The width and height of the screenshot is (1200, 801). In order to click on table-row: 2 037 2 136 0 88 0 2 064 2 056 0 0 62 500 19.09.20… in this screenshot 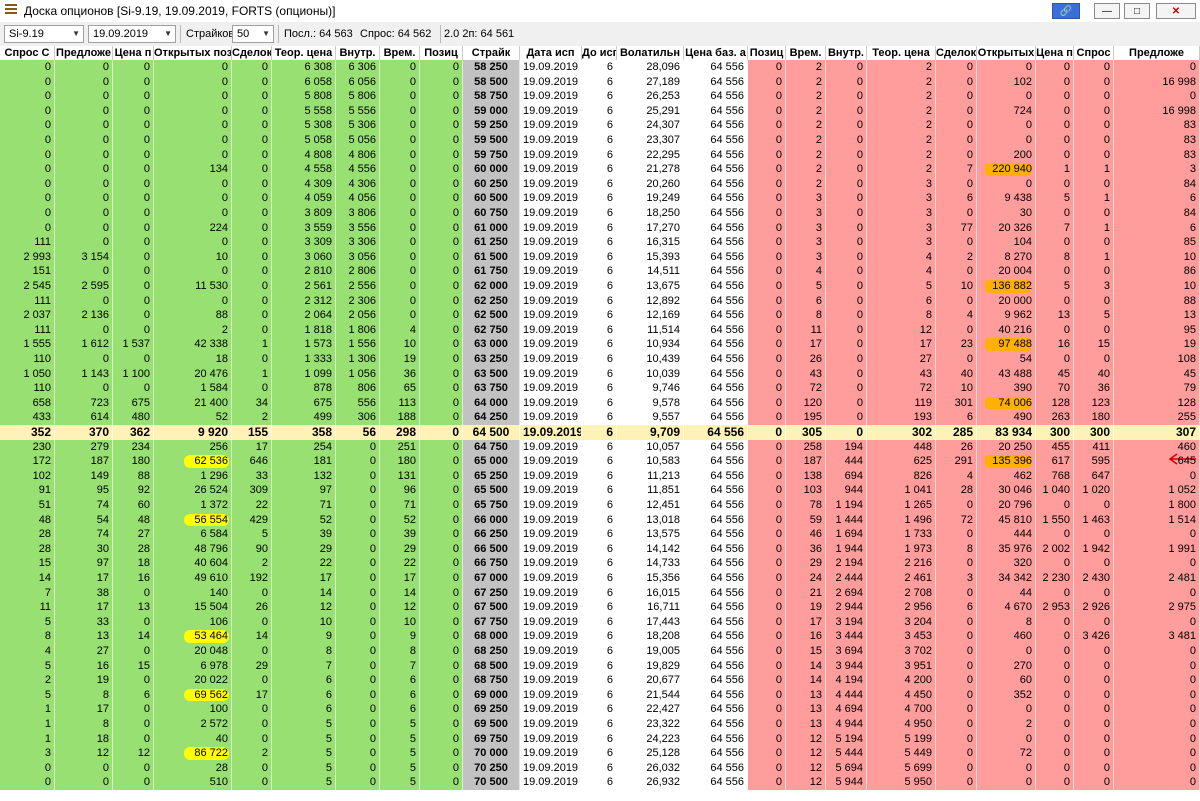, I will do `click(600, 315)`.